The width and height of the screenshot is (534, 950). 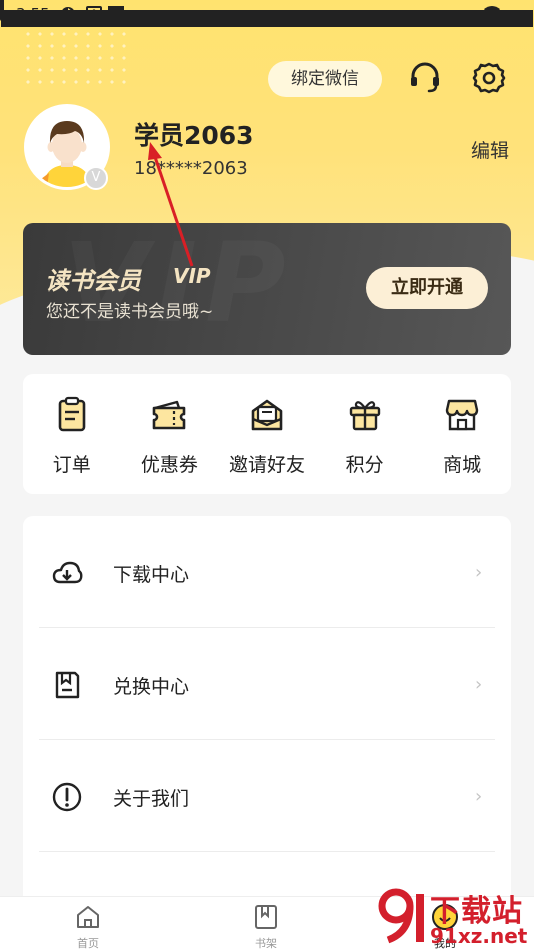 What do you see at coordinates (267, 14) in the screenshot?
I see `status-bar: 3:55 A` at bounding box center [267, 14].